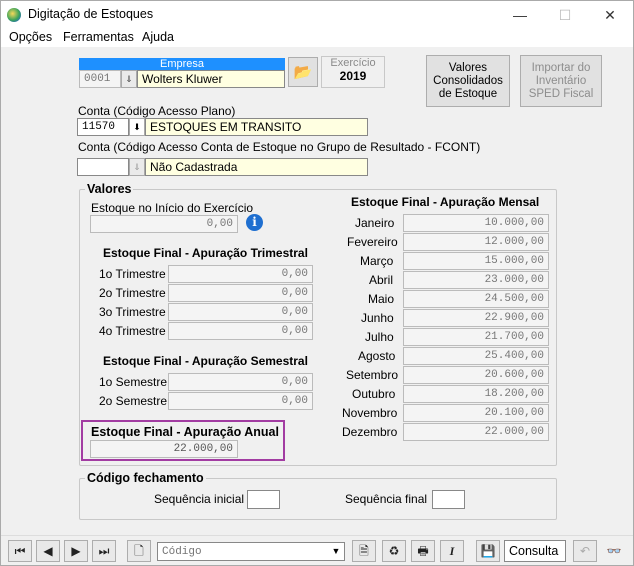 The width and height of the screenshot is (634, 566). Describe the element at coordinates (145, 478) in the screenshot. I see `fechamento-group-title: Código fechamento` at that location.